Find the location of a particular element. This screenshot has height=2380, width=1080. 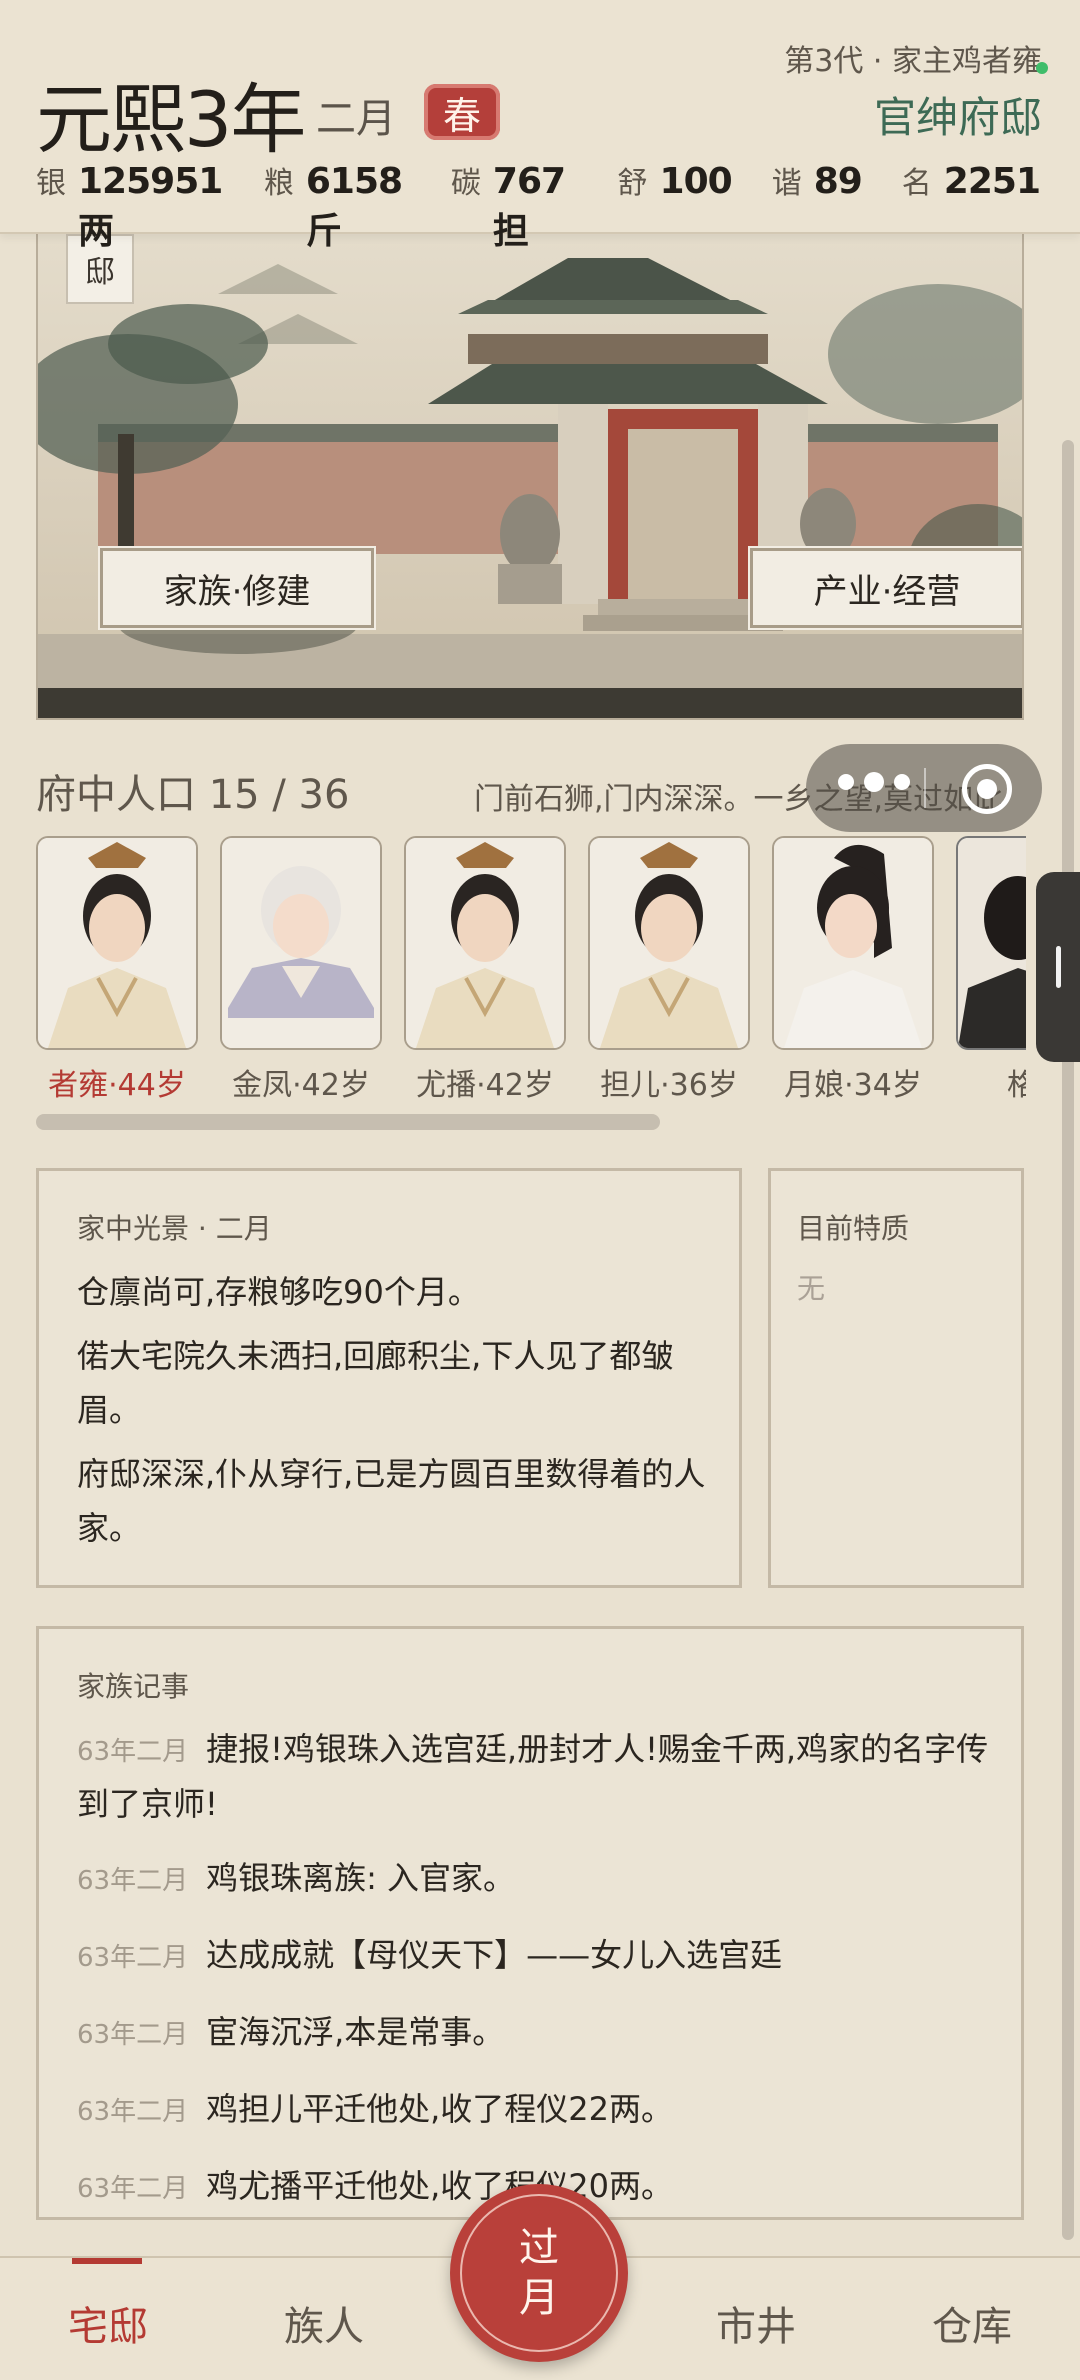

scene-line: 偌大宅院久未洒扫,回廊积尘,下人见了都皱眉。 is located at coordinates (375, 1383).